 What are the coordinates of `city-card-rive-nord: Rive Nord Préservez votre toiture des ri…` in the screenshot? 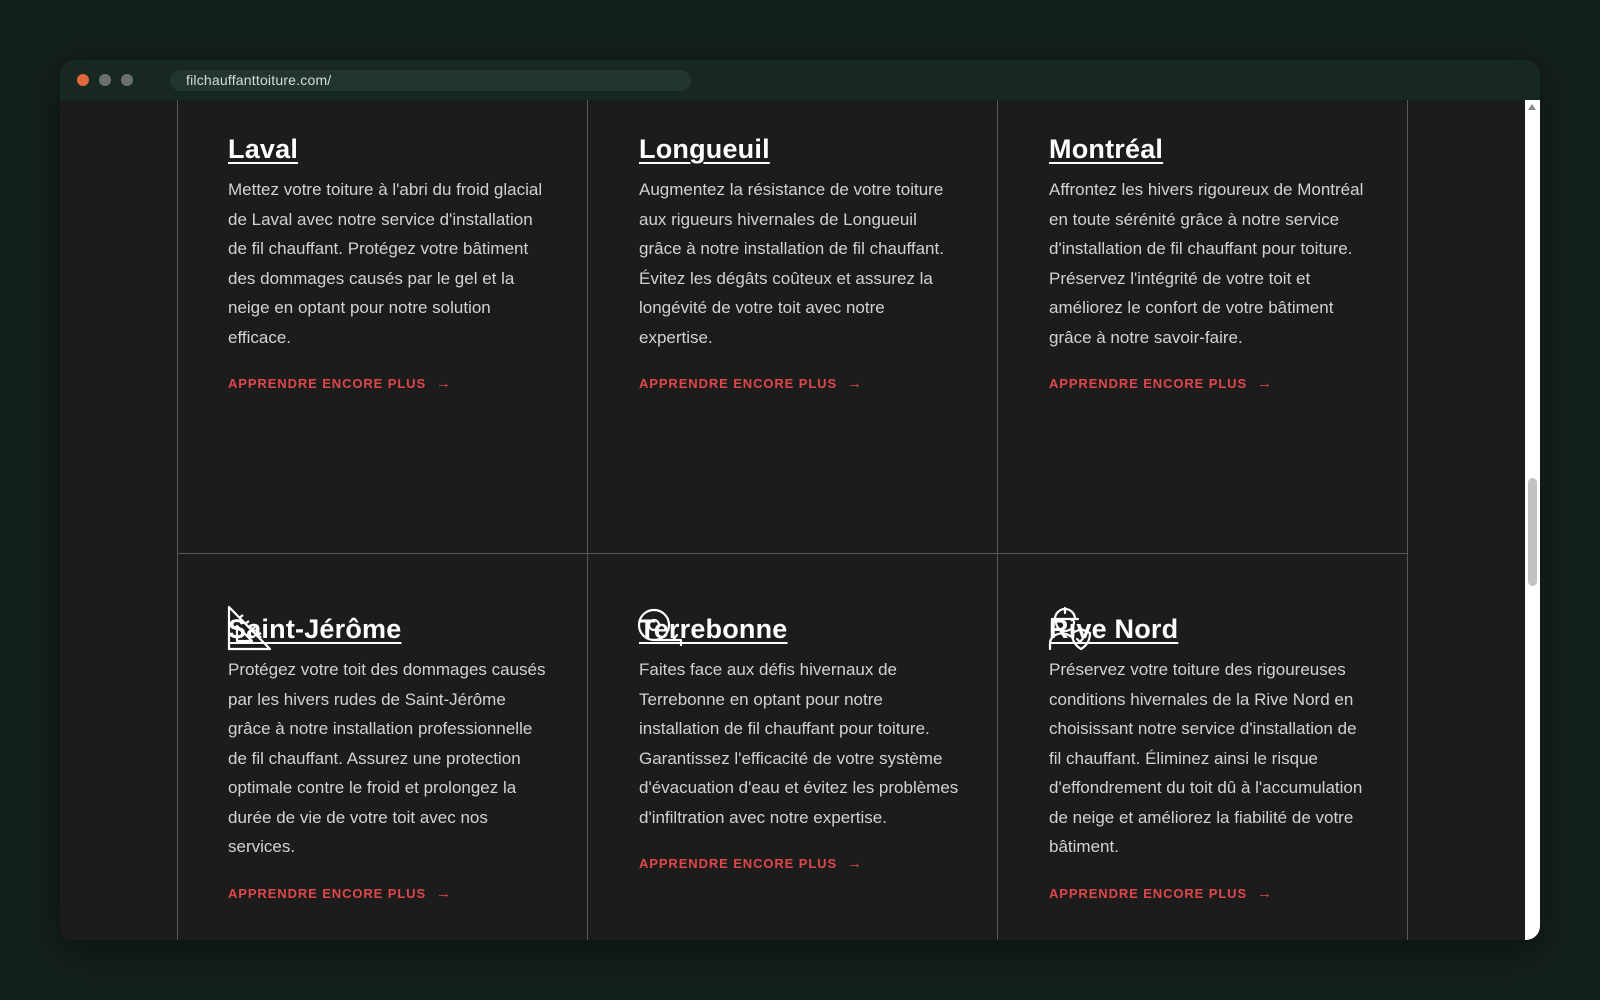 It's located at (1209, 758).